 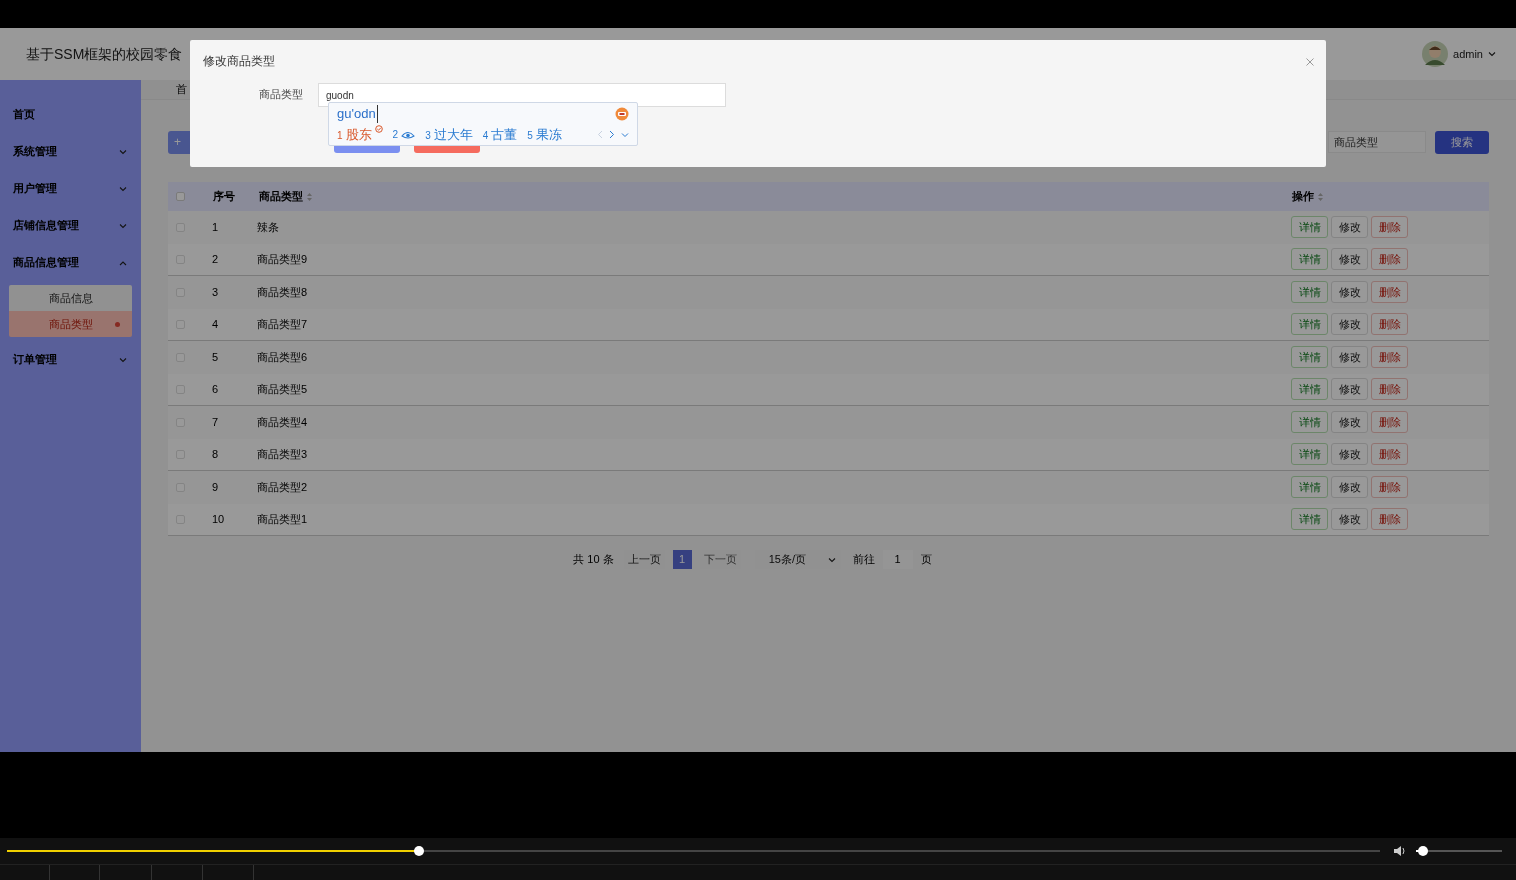 I want to click on sidebar-item: 系统管理, so click(x=70, y=151).